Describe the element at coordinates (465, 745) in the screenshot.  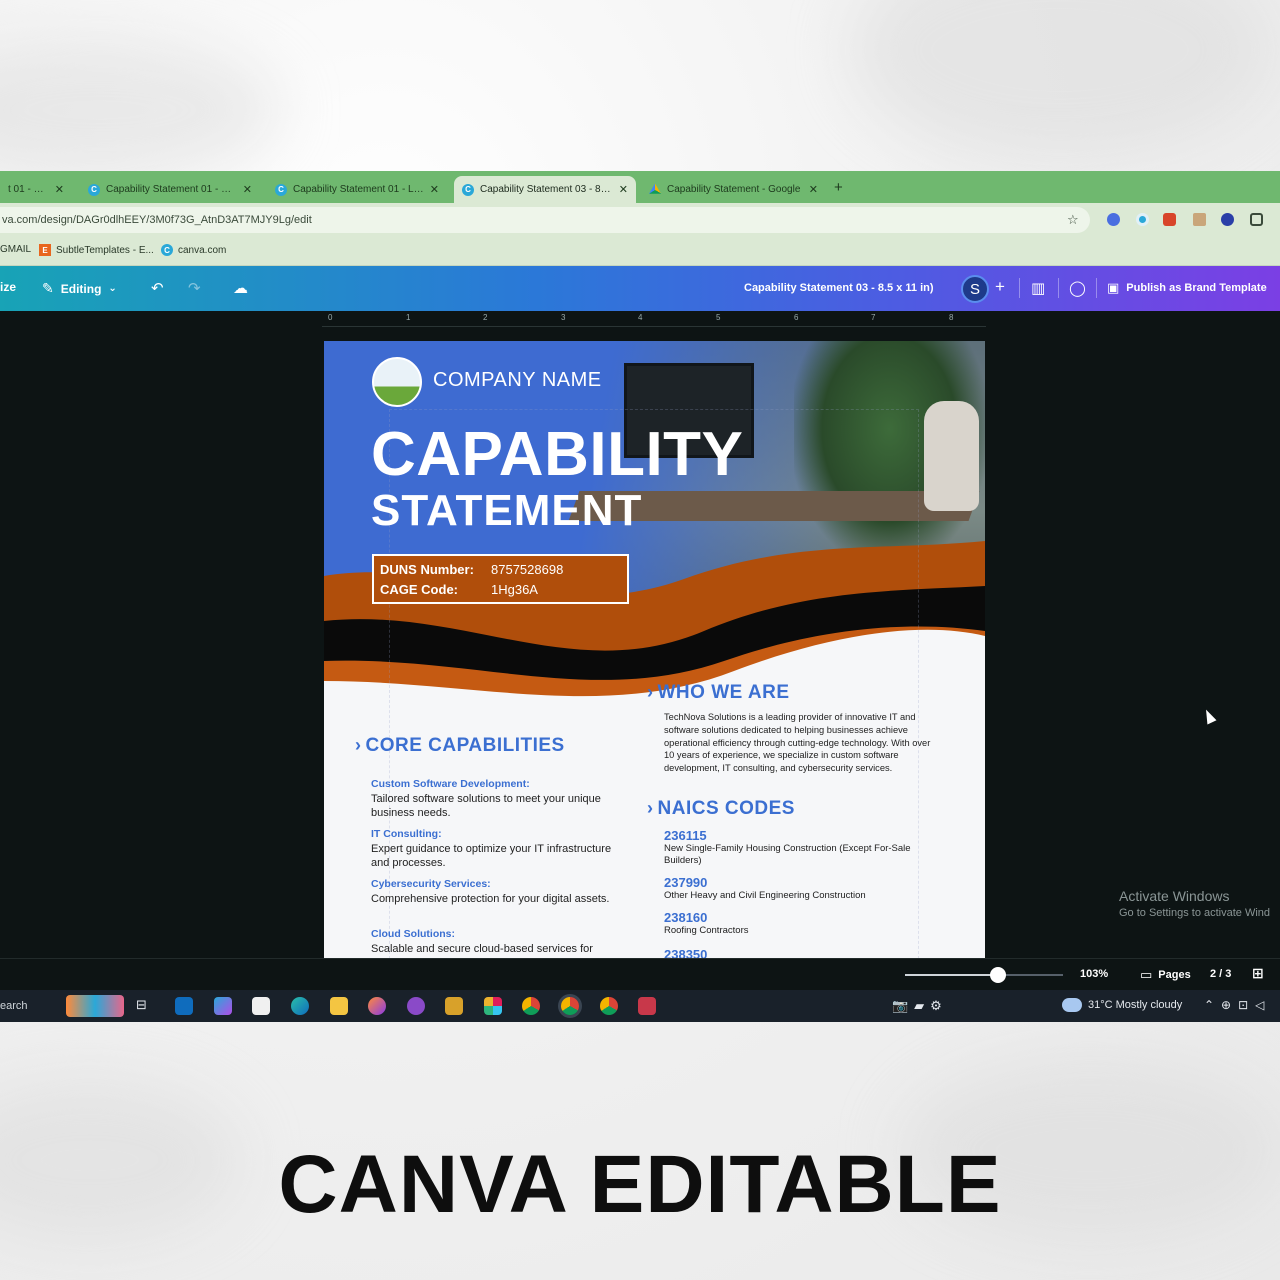
I see `core-title-text: CORE CAPABILITIES` at that location.